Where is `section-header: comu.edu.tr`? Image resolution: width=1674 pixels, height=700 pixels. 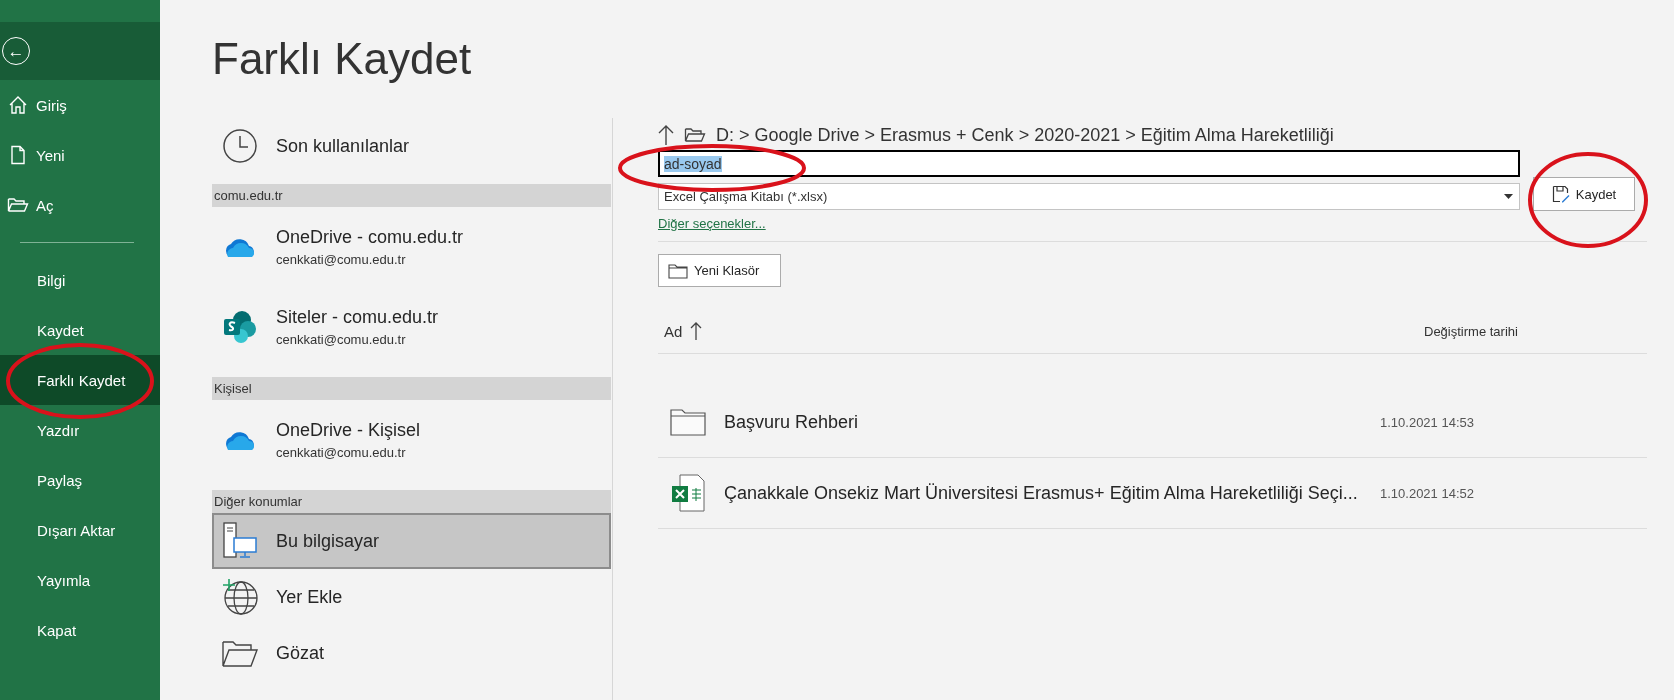 section-header: comu.edu.tr is located at coordinates (411, 195).